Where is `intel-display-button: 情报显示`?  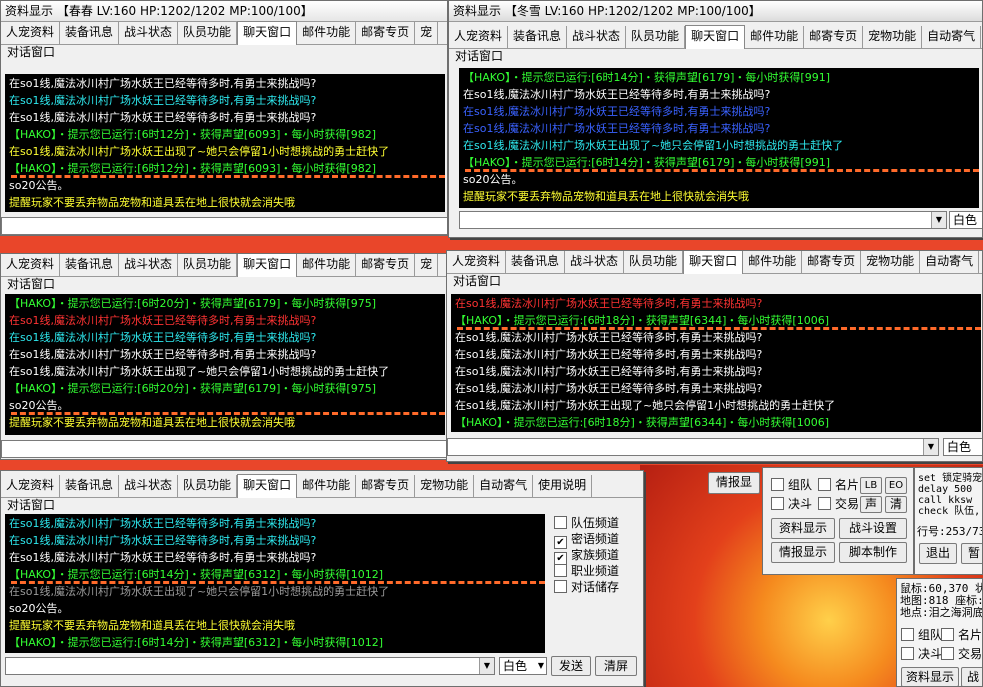
intel-display-button: 情报显示 is located at coordinates (803, 552).